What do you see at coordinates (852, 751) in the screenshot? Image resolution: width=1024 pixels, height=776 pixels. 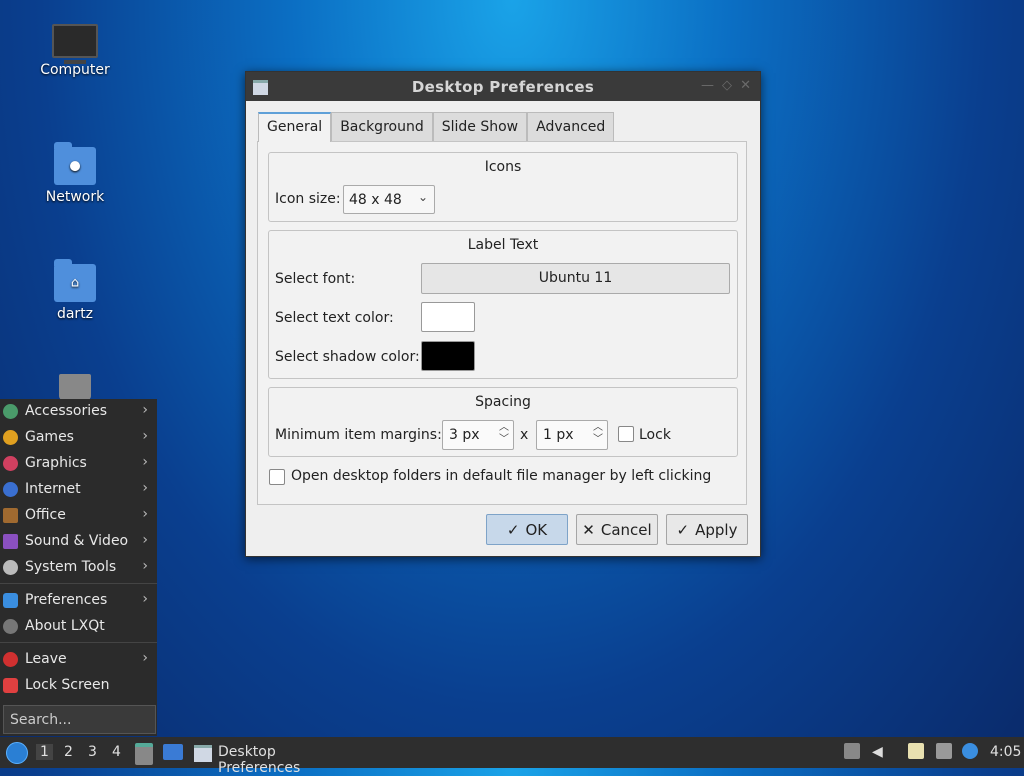 I see `eject-icon` at bounding box center [852, 751].